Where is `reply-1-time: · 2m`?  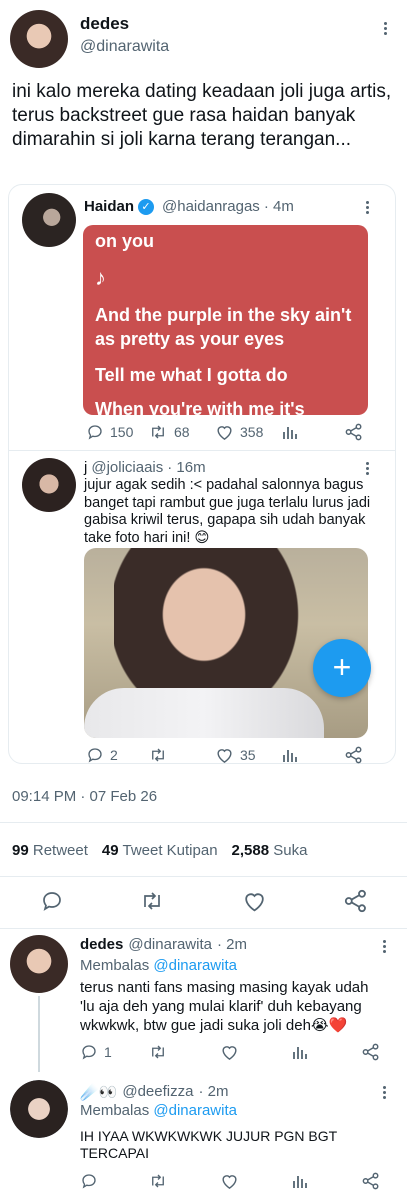 reply-1-time: · 2m is located at coordinates (231, 944).